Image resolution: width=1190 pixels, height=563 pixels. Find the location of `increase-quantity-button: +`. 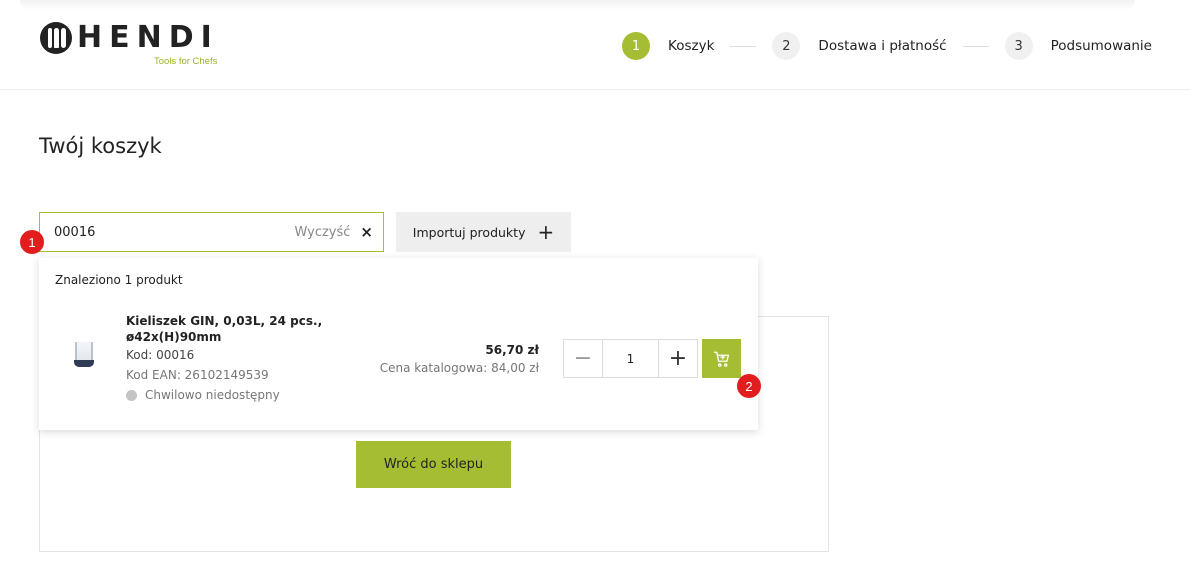

increase-quantity-button: + is located at coordinates (678, 358).